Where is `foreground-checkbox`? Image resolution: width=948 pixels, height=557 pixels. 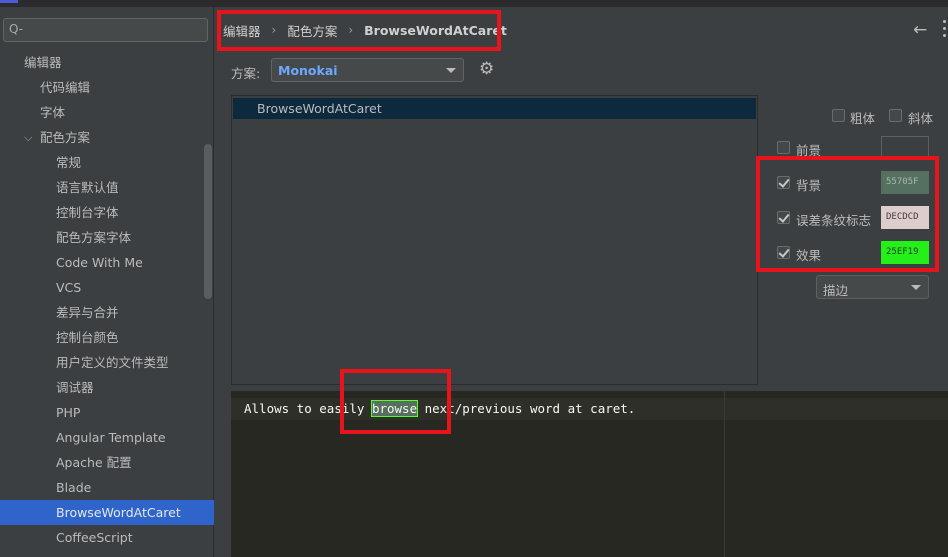 foreground-checkbox is located at coordinates (783, 147).